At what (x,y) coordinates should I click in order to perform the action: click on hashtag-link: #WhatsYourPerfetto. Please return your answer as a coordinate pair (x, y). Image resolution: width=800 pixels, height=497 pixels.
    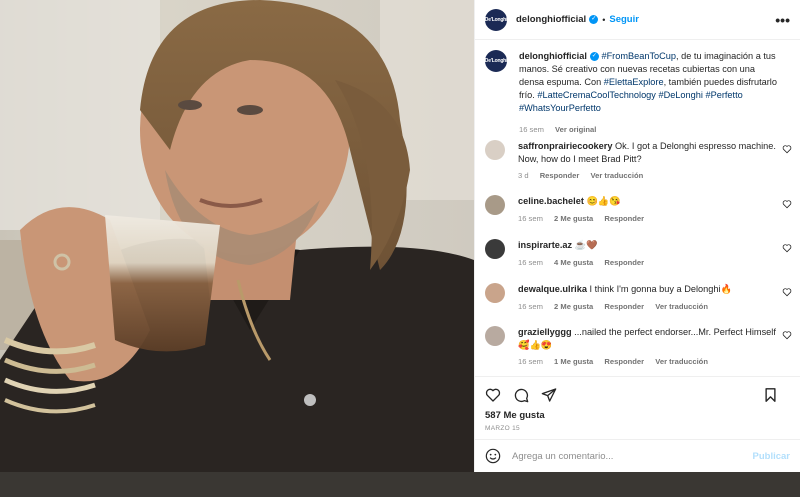
    Looking at the image, I should click on (560, 108).